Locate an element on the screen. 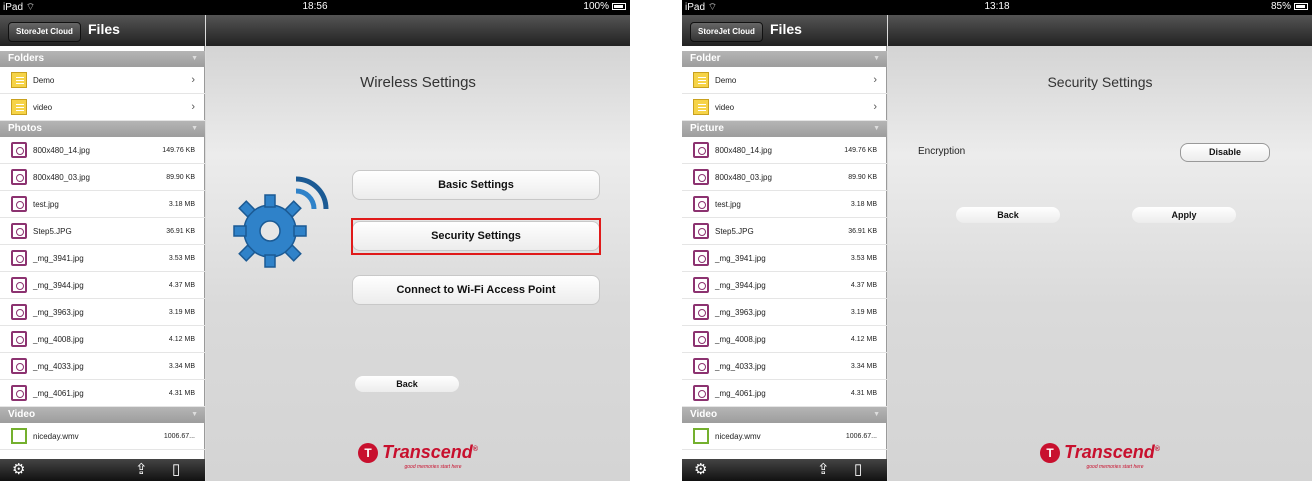 The image size is (1312, 481). section-header: Picture ▼ is located at coordinates (784, 129).